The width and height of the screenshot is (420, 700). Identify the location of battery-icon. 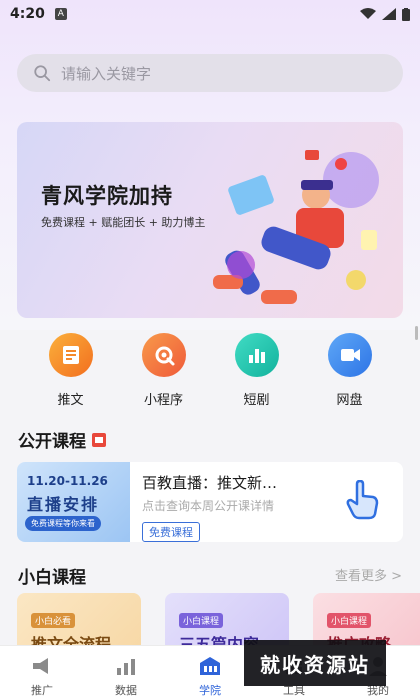
(406, 14).